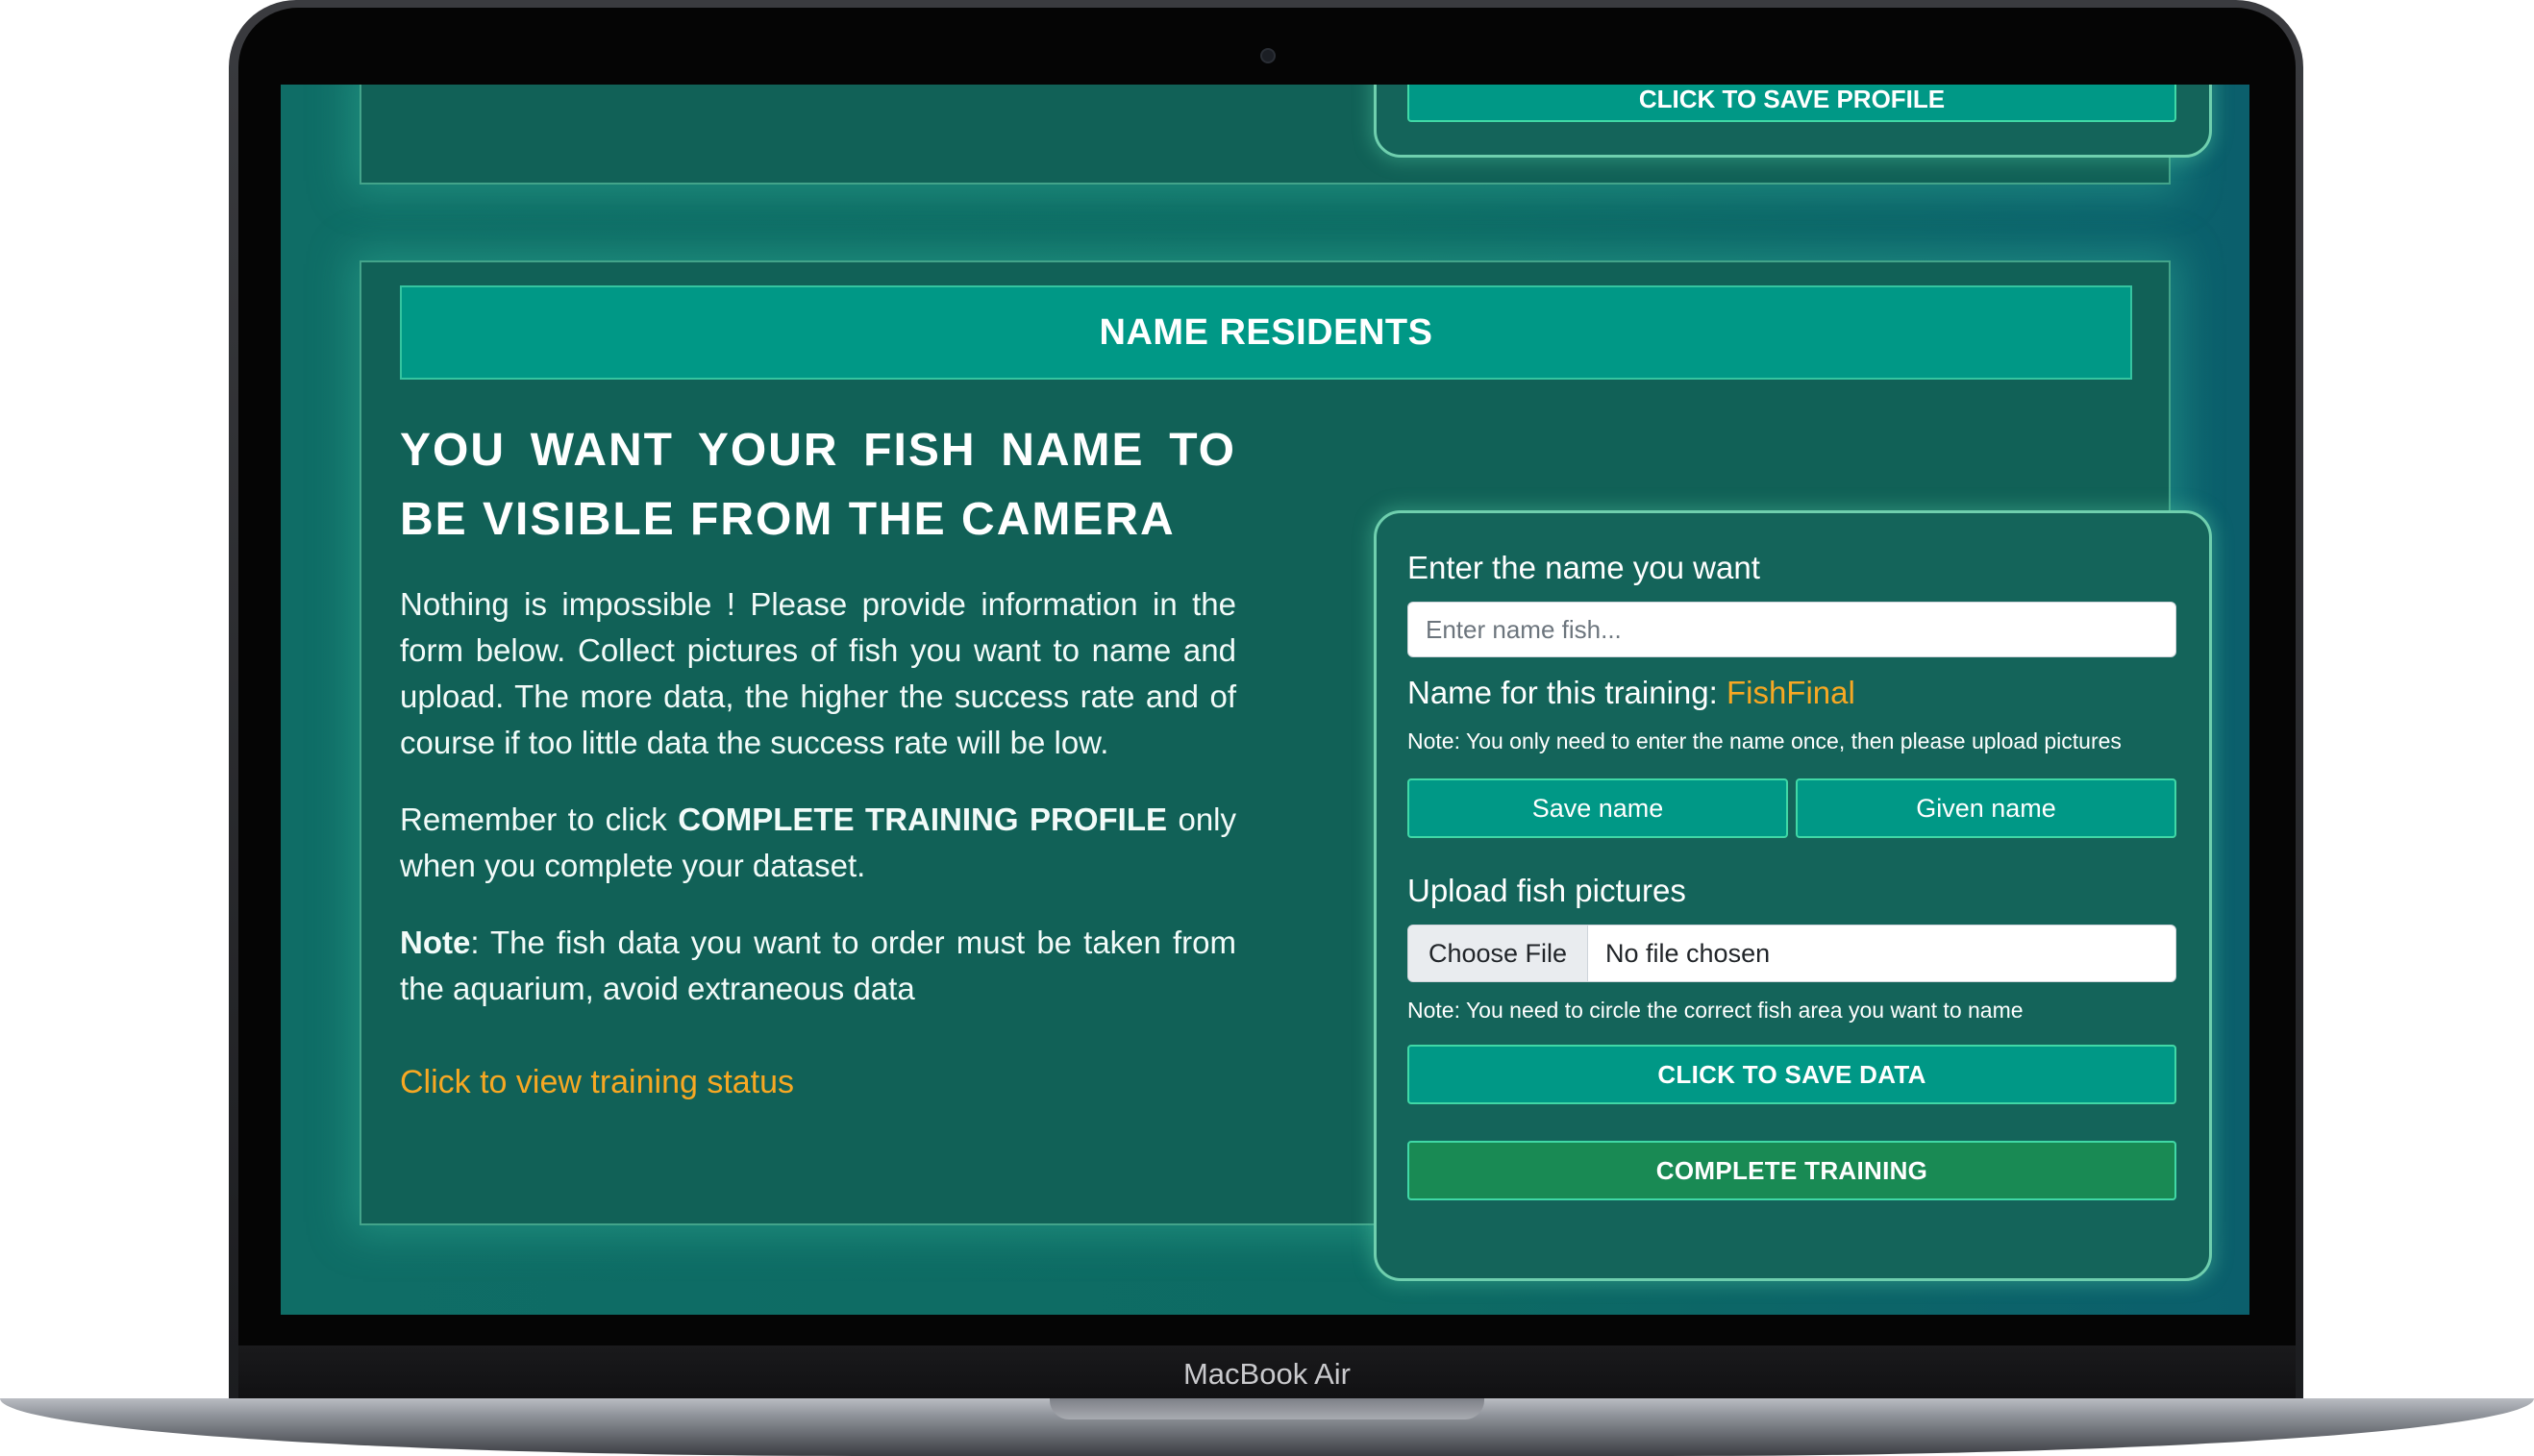  Describe the element at coordinates (539, 820) in the screenshot. I see `reminder-prefix: Remember to click` at that location.